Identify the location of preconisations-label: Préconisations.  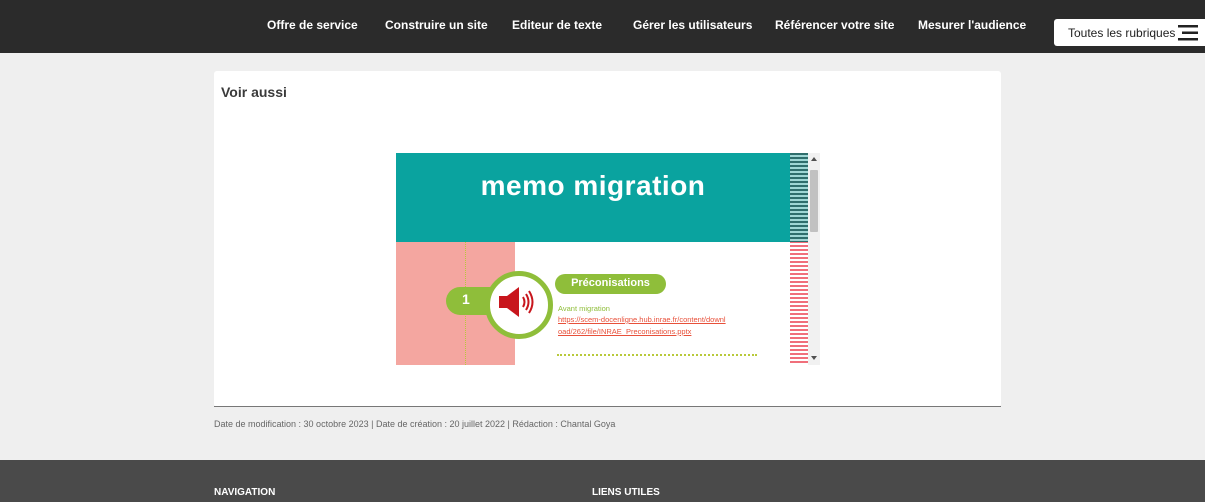
(610, 283).